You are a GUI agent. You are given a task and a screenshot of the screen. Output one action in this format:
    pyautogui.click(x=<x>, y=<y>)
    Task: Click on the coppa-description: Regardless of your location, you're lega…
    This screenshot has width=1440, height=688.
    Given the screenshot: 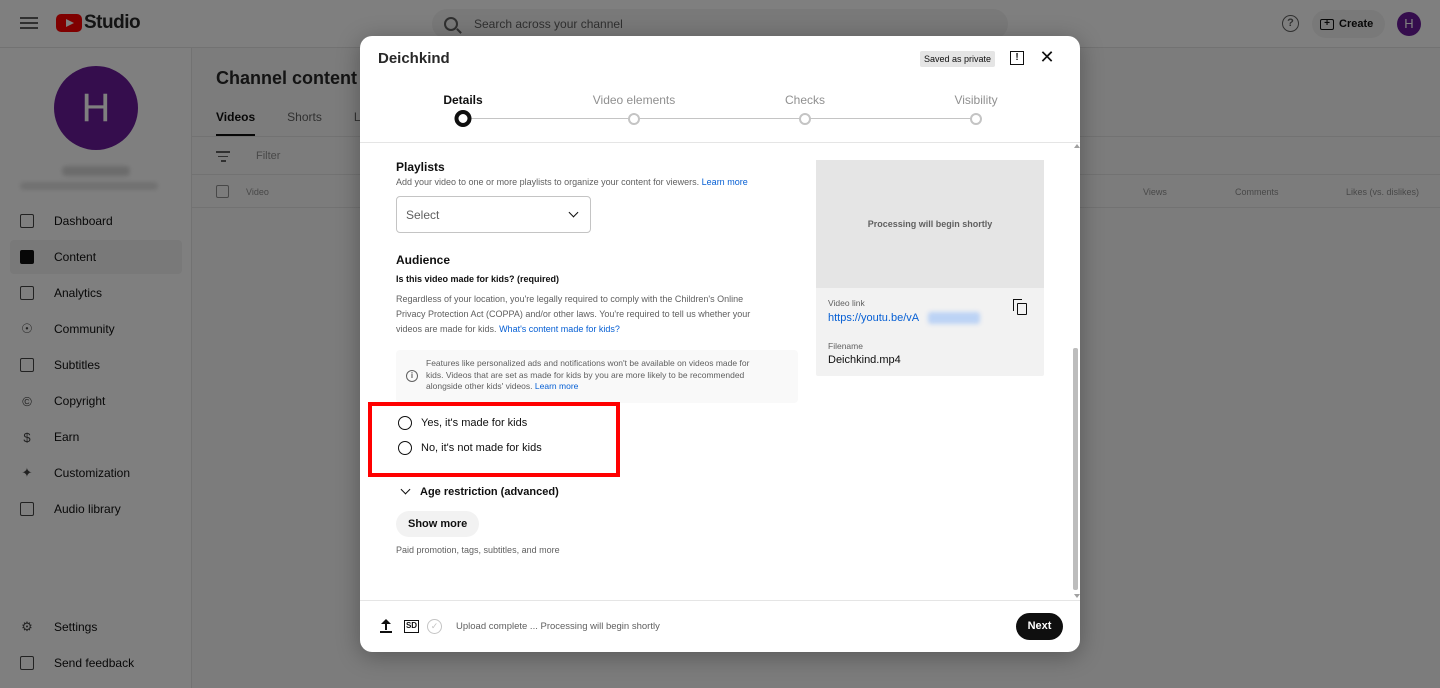 What is the action you would take?
    pyautogui.click(x=573, y=314)
    